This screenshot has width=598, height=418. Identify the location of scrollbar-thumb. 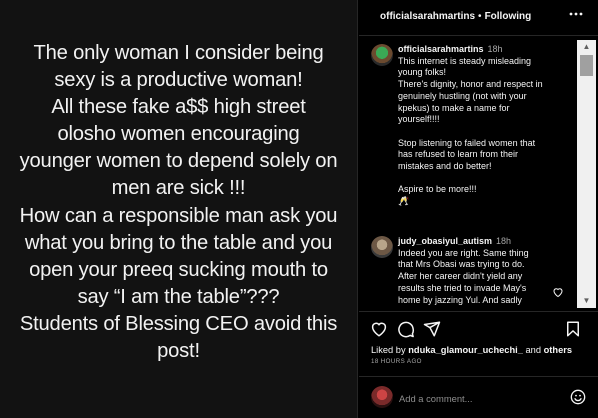
(586, 65).